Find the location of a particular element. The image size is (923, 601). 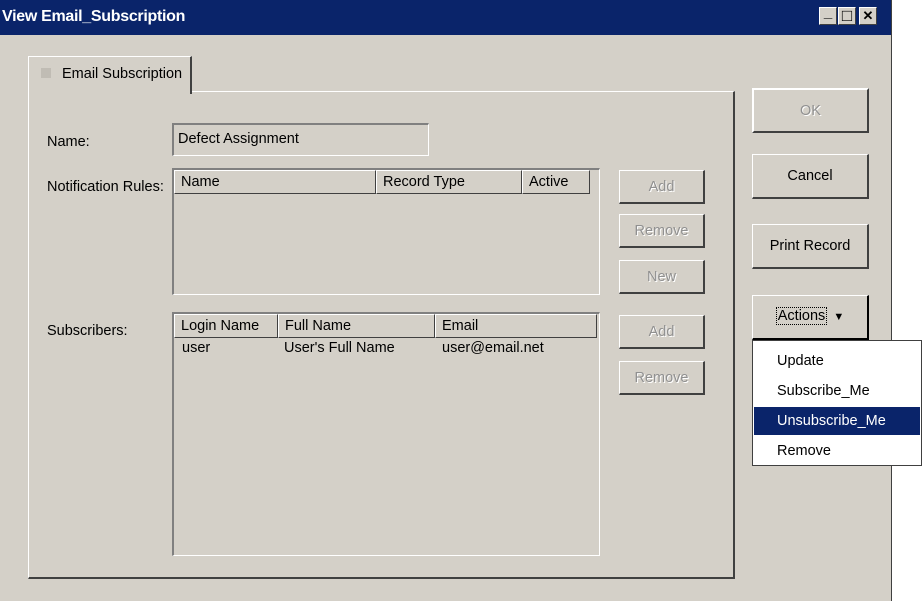

column-header-active: Active is located at coordinates (556, 182).